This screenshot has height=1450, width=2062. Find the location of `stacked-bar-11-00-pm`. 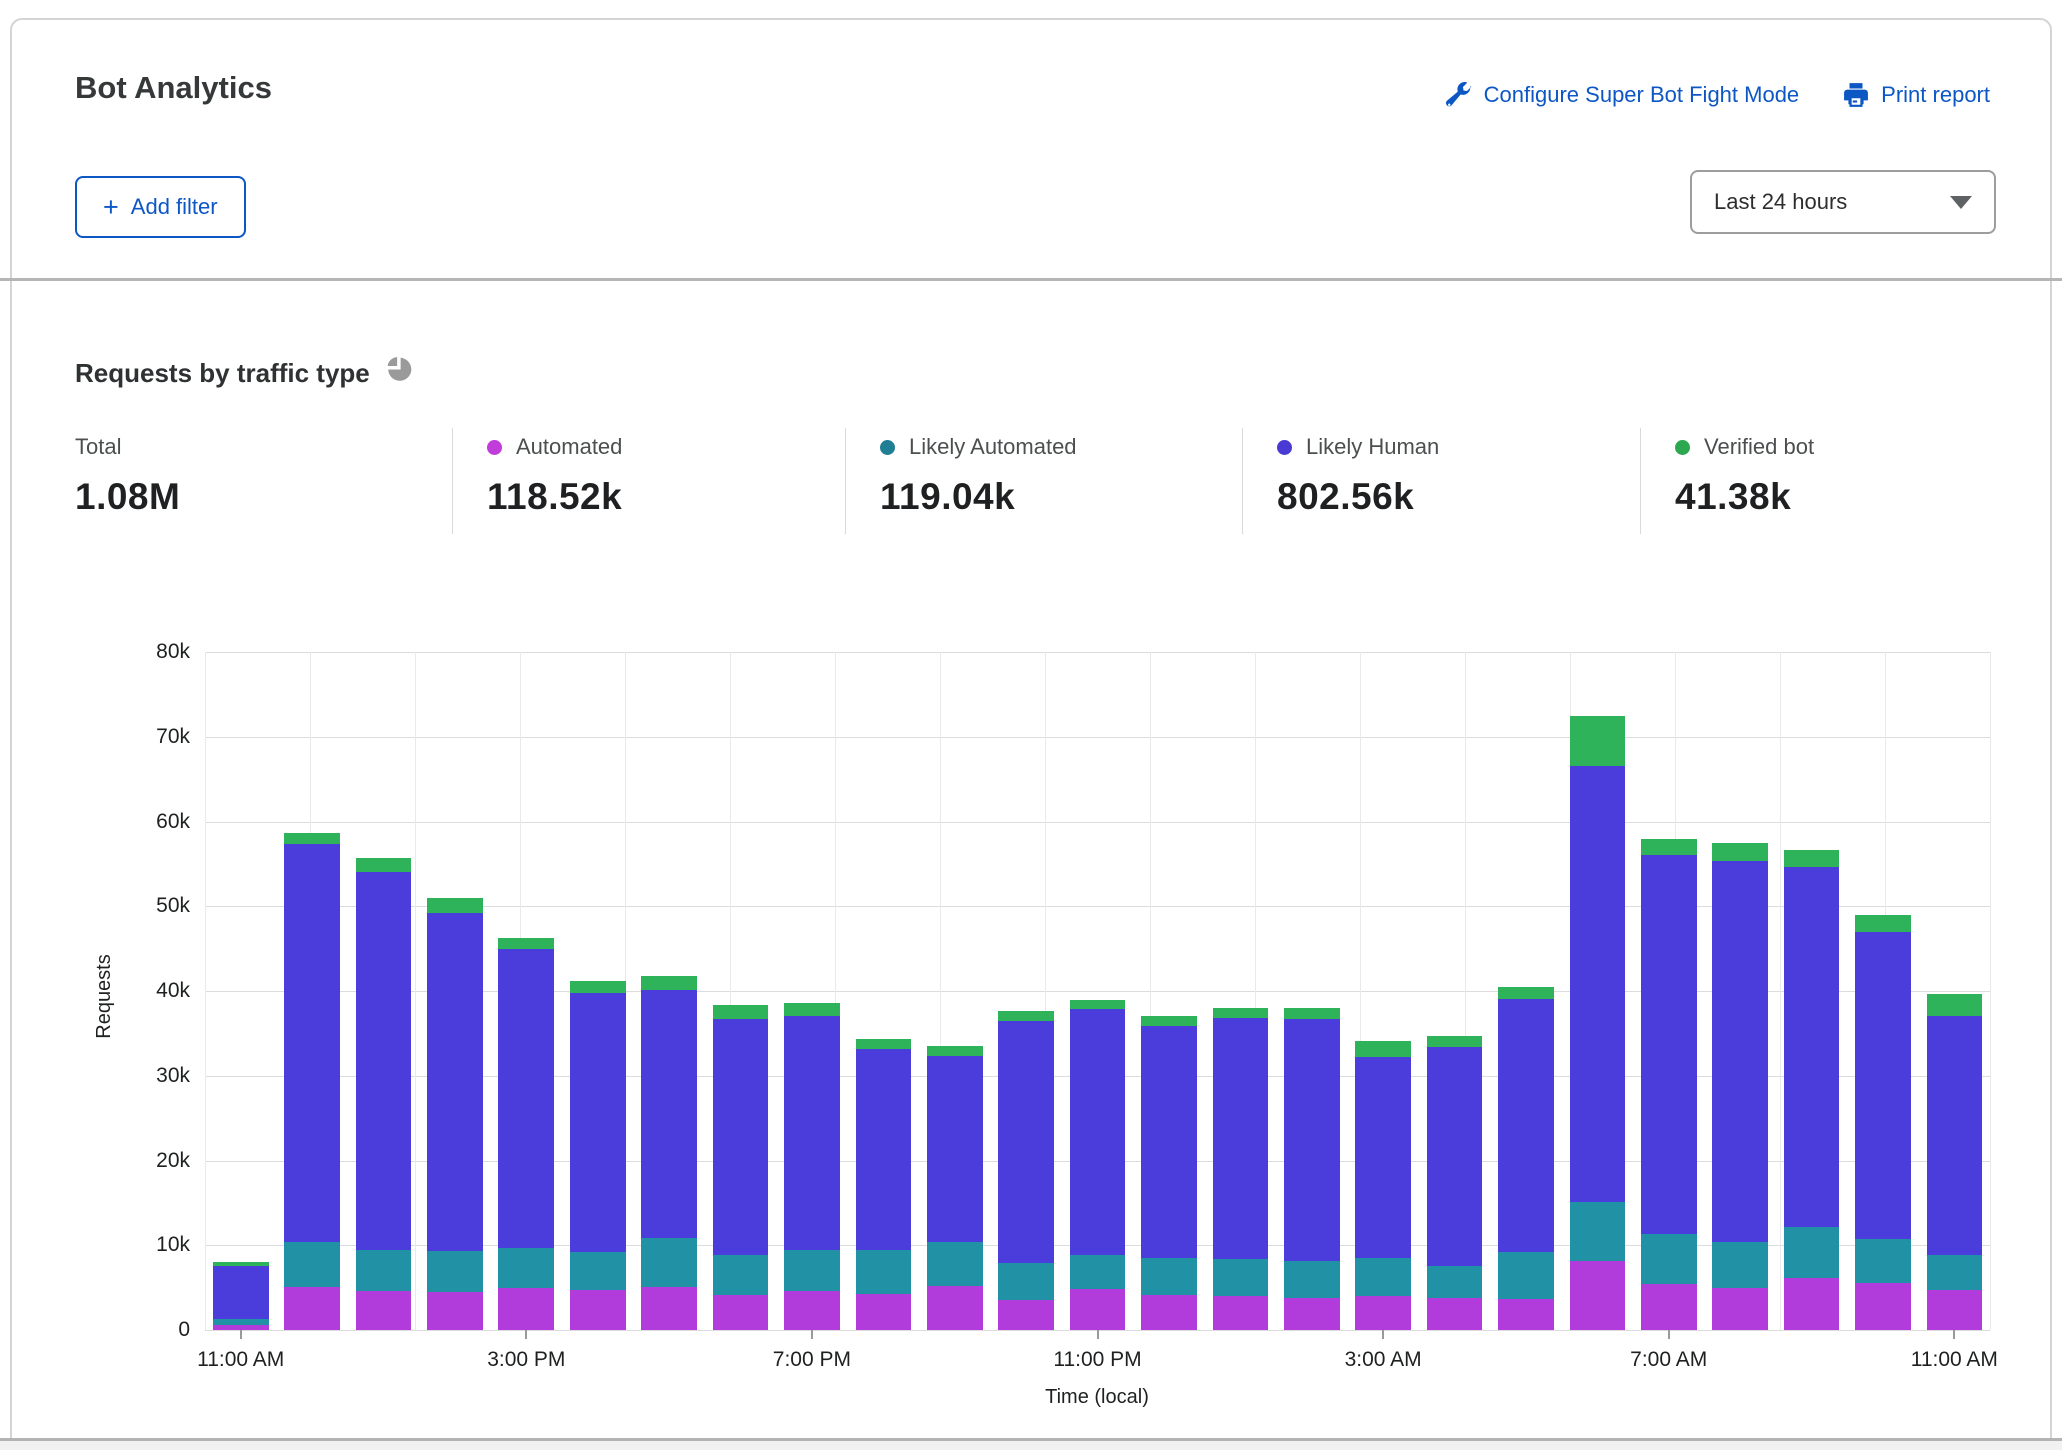

stacked-bar-11-00-pm is located at coordinates (1097, 1164).